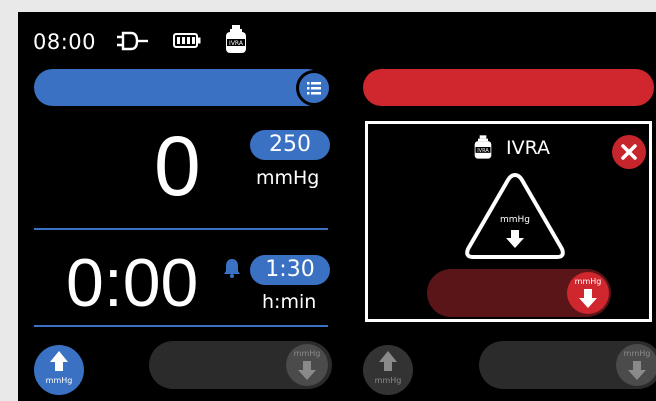 The width and height of the screenshot is (656, 401). What do you see at coordinates (132, 283) in the screenshot?
I see `elapsed-time-value: 0:00` at bounding box center [132, 283].